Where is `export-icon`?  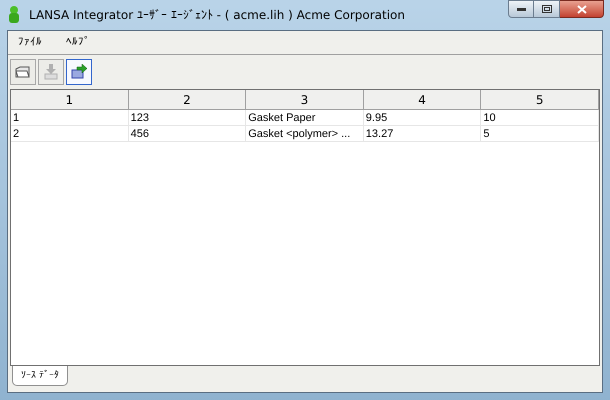
export-icon is located at coordinates (79, 72).